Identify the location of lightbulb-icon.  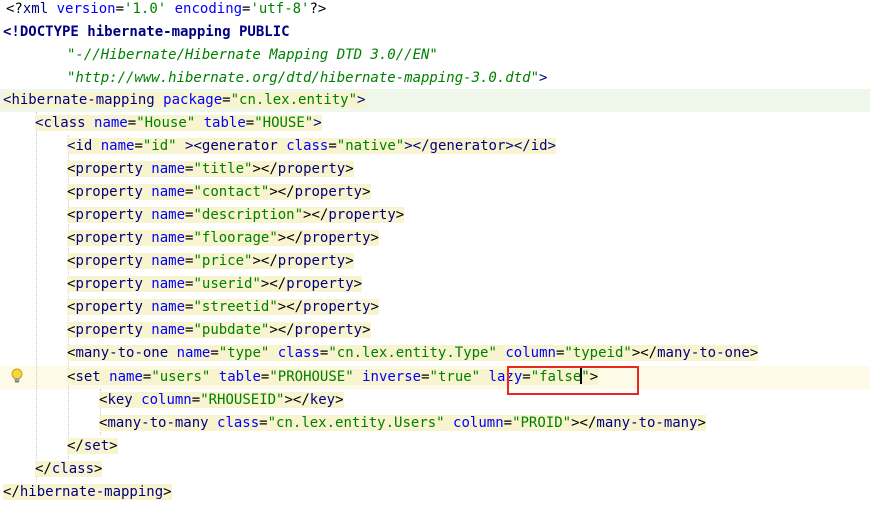
(17, 376).